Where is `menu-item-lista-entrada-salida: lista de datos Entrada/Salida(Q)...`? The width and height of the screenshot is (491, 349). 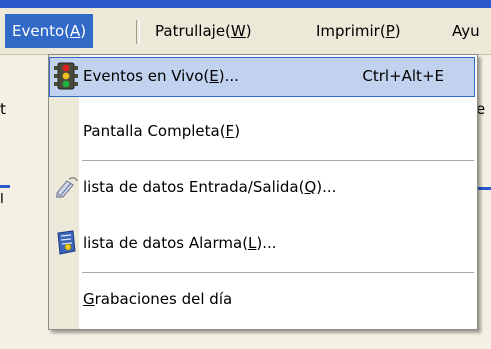
menu-item-lista-entrada-salida: lista de datos Entrada/Salida(Q)... is located at coordinates (262, 188).